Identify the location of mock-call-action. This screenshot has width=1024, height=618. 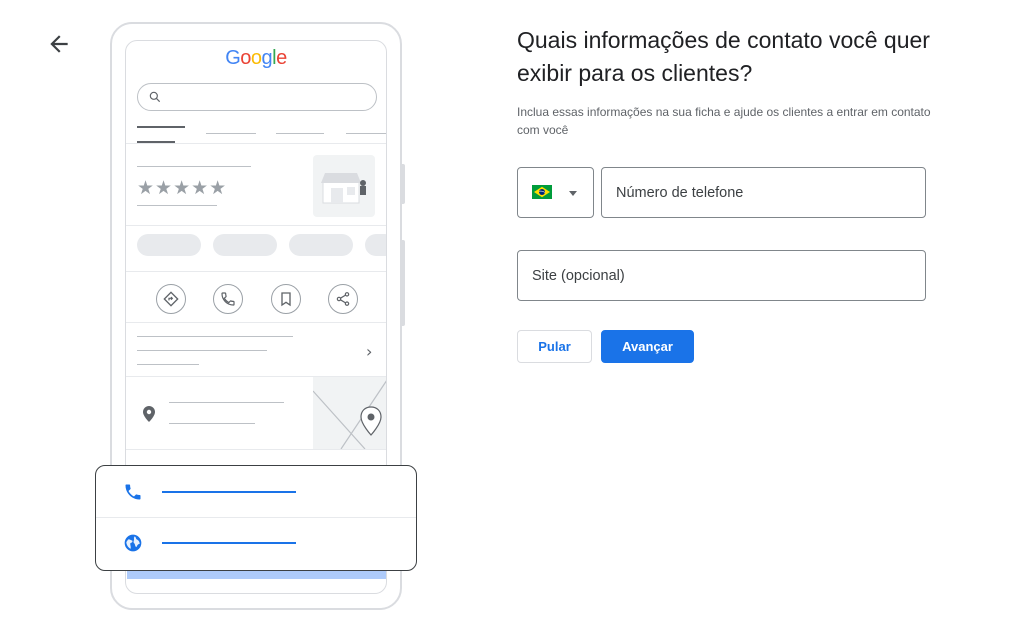
(228, 299).